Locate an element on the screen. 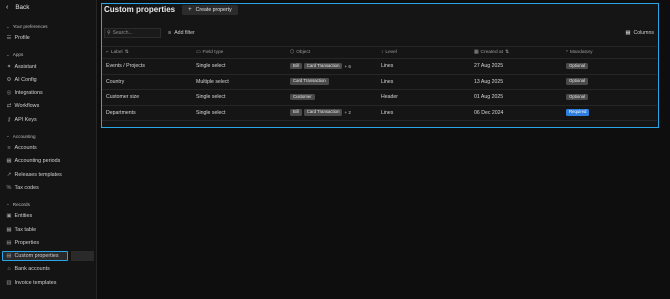 This screenshot has width=670, height=299. sidebar-item-entities: ▣ Entities is located at coordinates (48, 216).